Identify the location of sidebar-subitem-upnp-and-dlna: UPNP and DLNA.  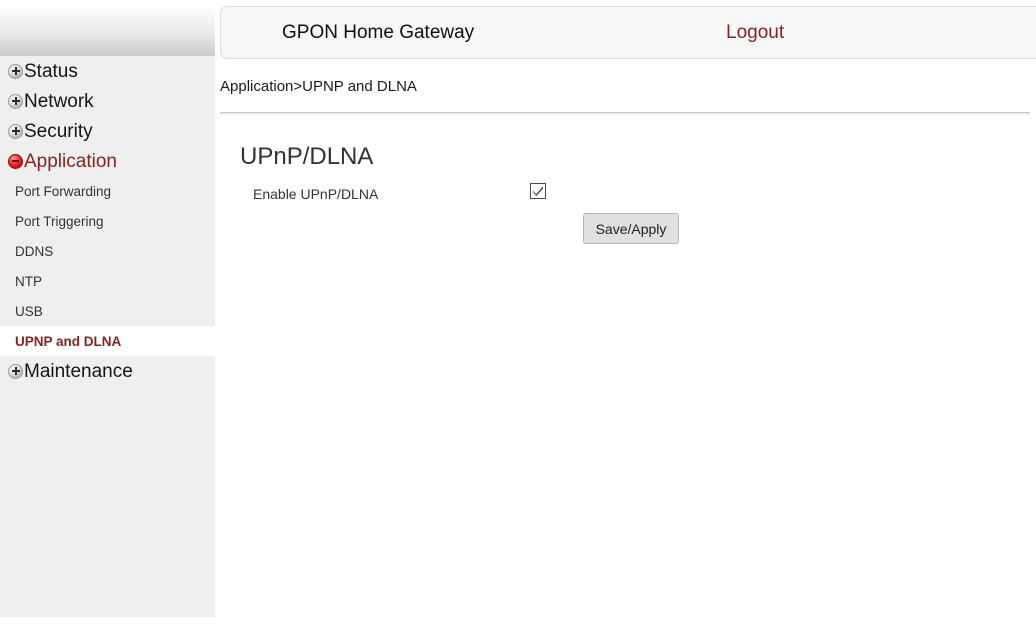
(107, 341).